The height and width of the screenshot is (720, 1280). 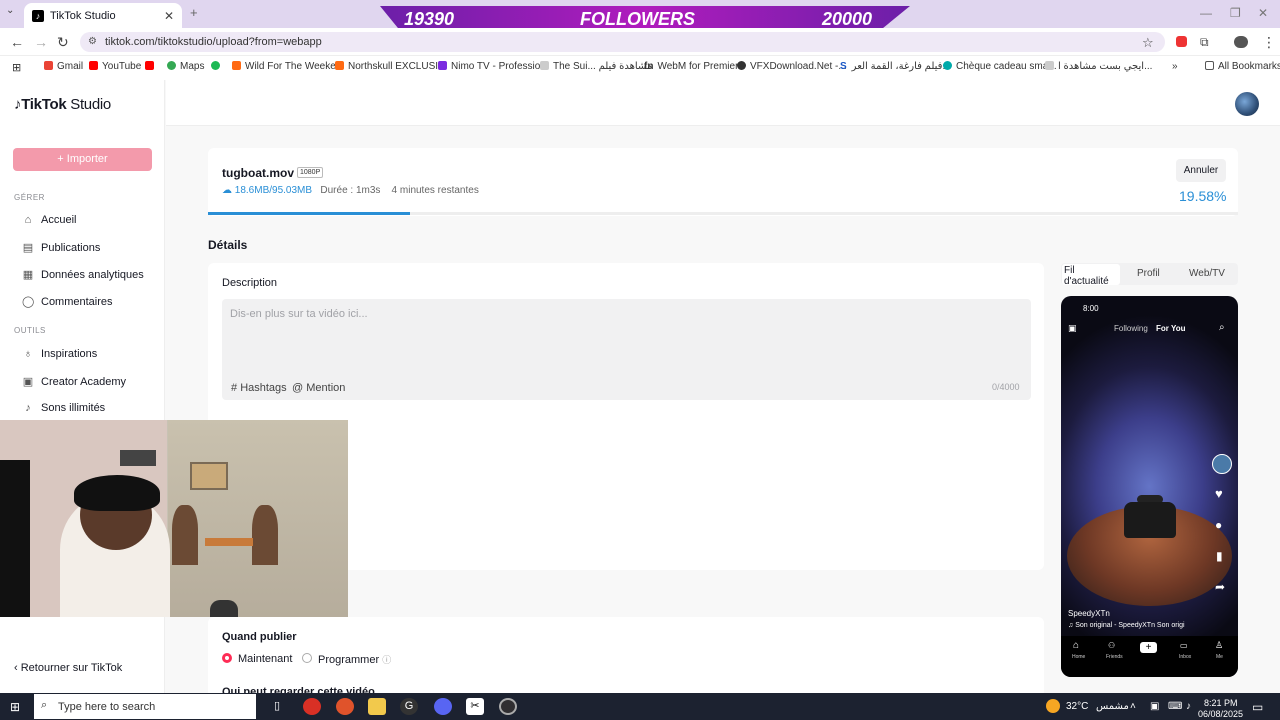 What do you see at coordinates (17, 42) in the screenshot?
I see `back-icon: ←` at bounding box center [17, 42].